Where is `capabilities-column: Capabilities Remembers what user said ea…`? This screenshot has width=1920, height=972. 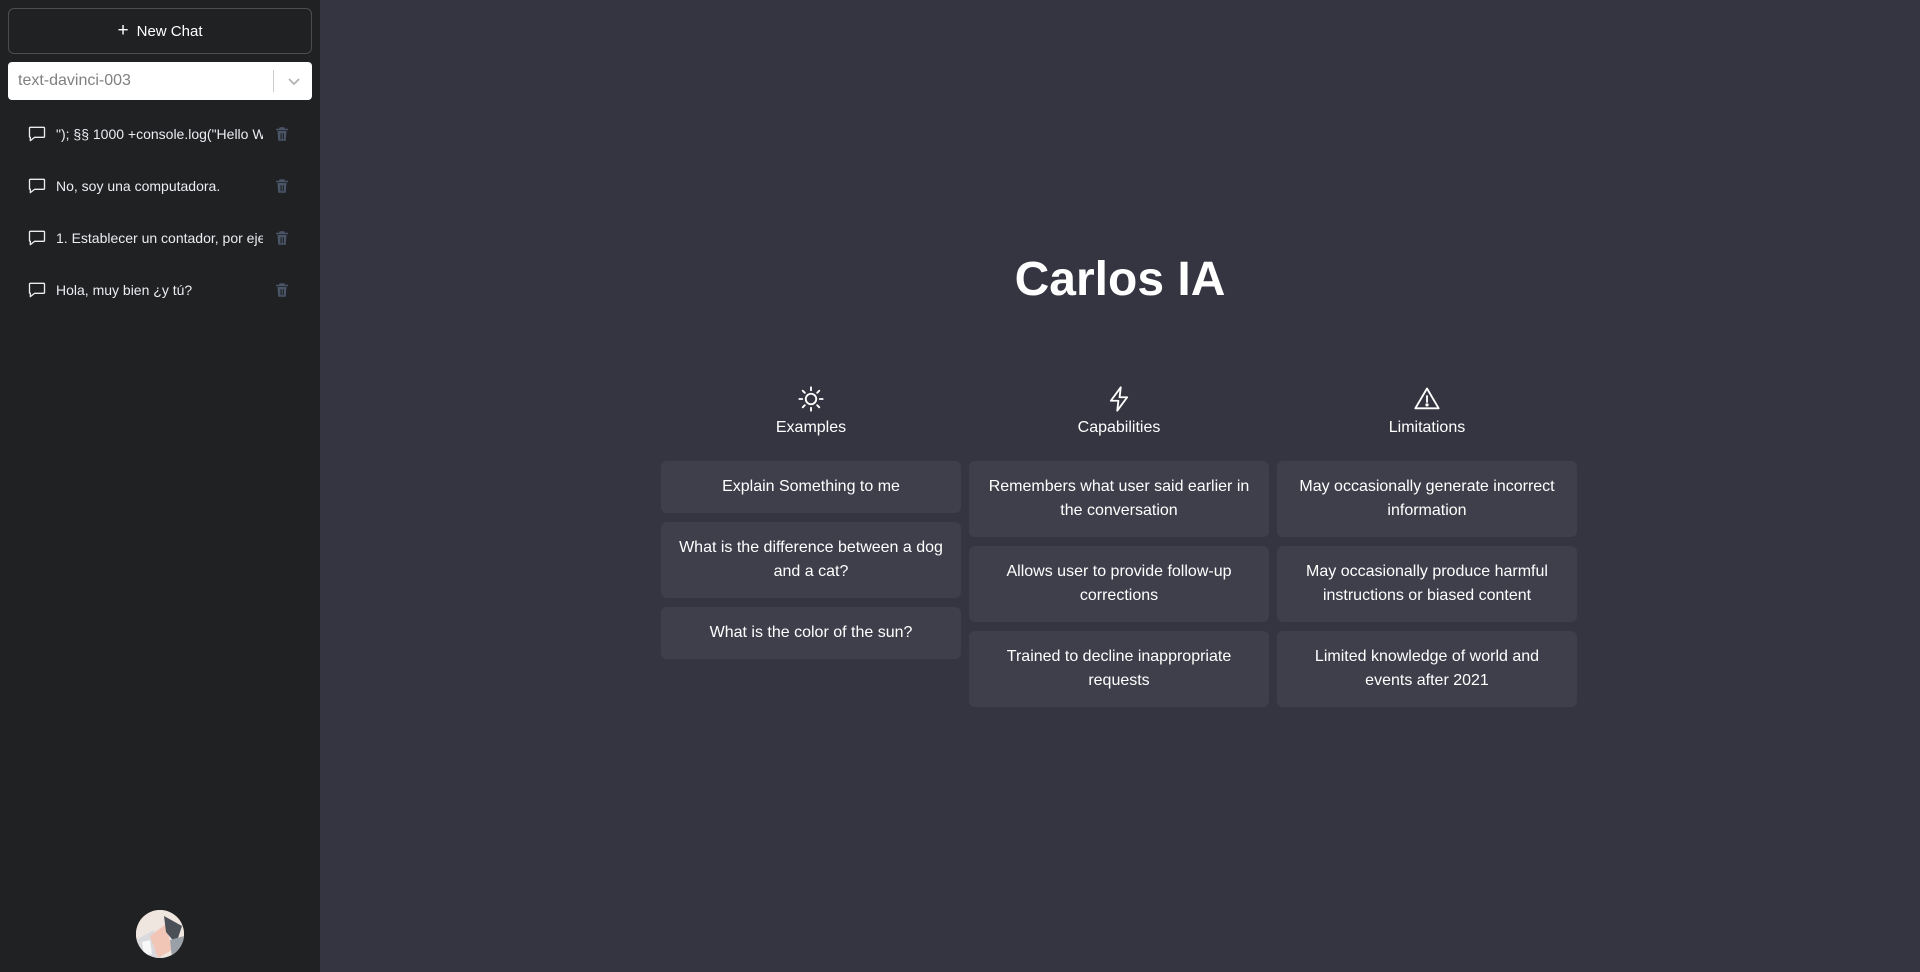 capabilities-column: Capabilities Remembers what user said ea… is located at coordinates (1119, 550).